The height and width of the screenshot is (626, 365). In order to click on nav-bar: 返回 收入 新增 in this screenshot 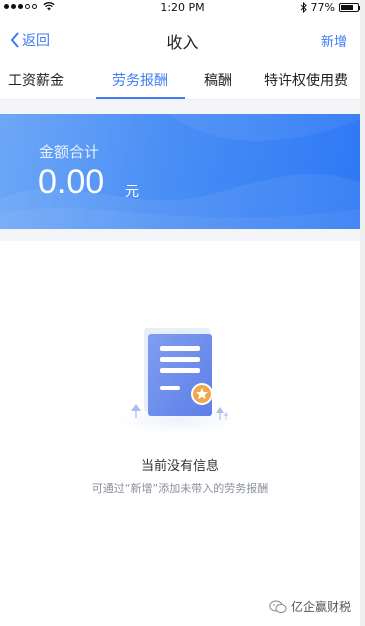, I will do `click(182, 40)`.